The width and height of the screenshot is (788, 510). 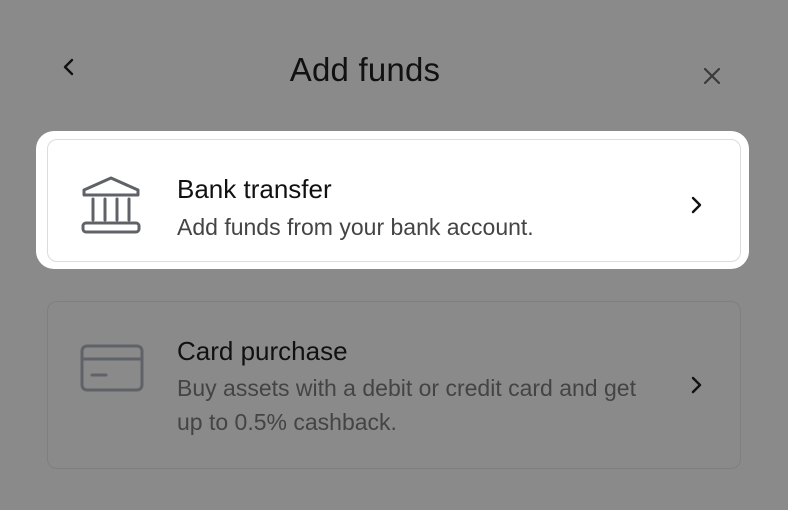 What do you see at coordinates (355, 227) in the screenshot?
I see `option-description: Add funds from your bank account.` at bounding box center [355, 227].